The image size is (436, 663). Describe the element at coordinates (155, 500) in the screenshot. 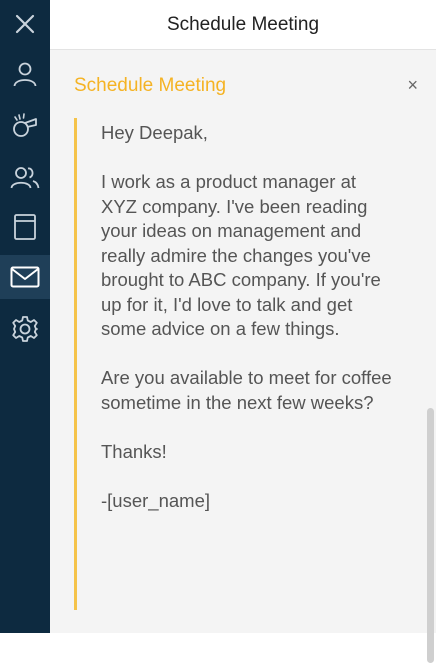

I see `message-signature: -[user_name]` at that location.